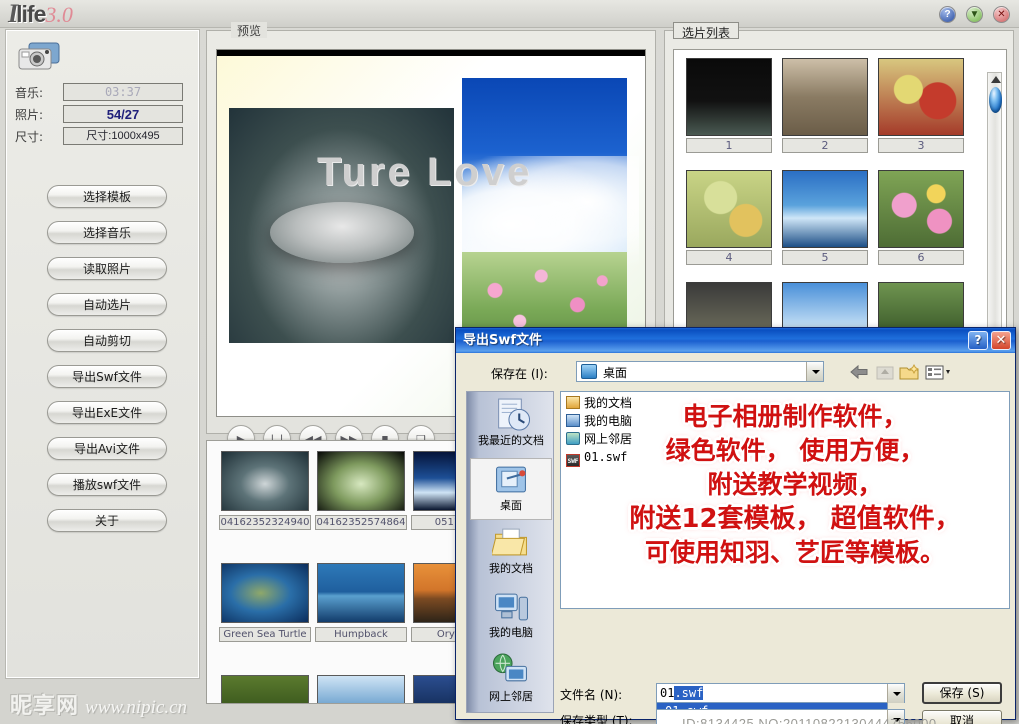 The height and width of the screenshot is (724, 1019). I want to click on sidebar-button-3: 读取照片, so click(107, 268).